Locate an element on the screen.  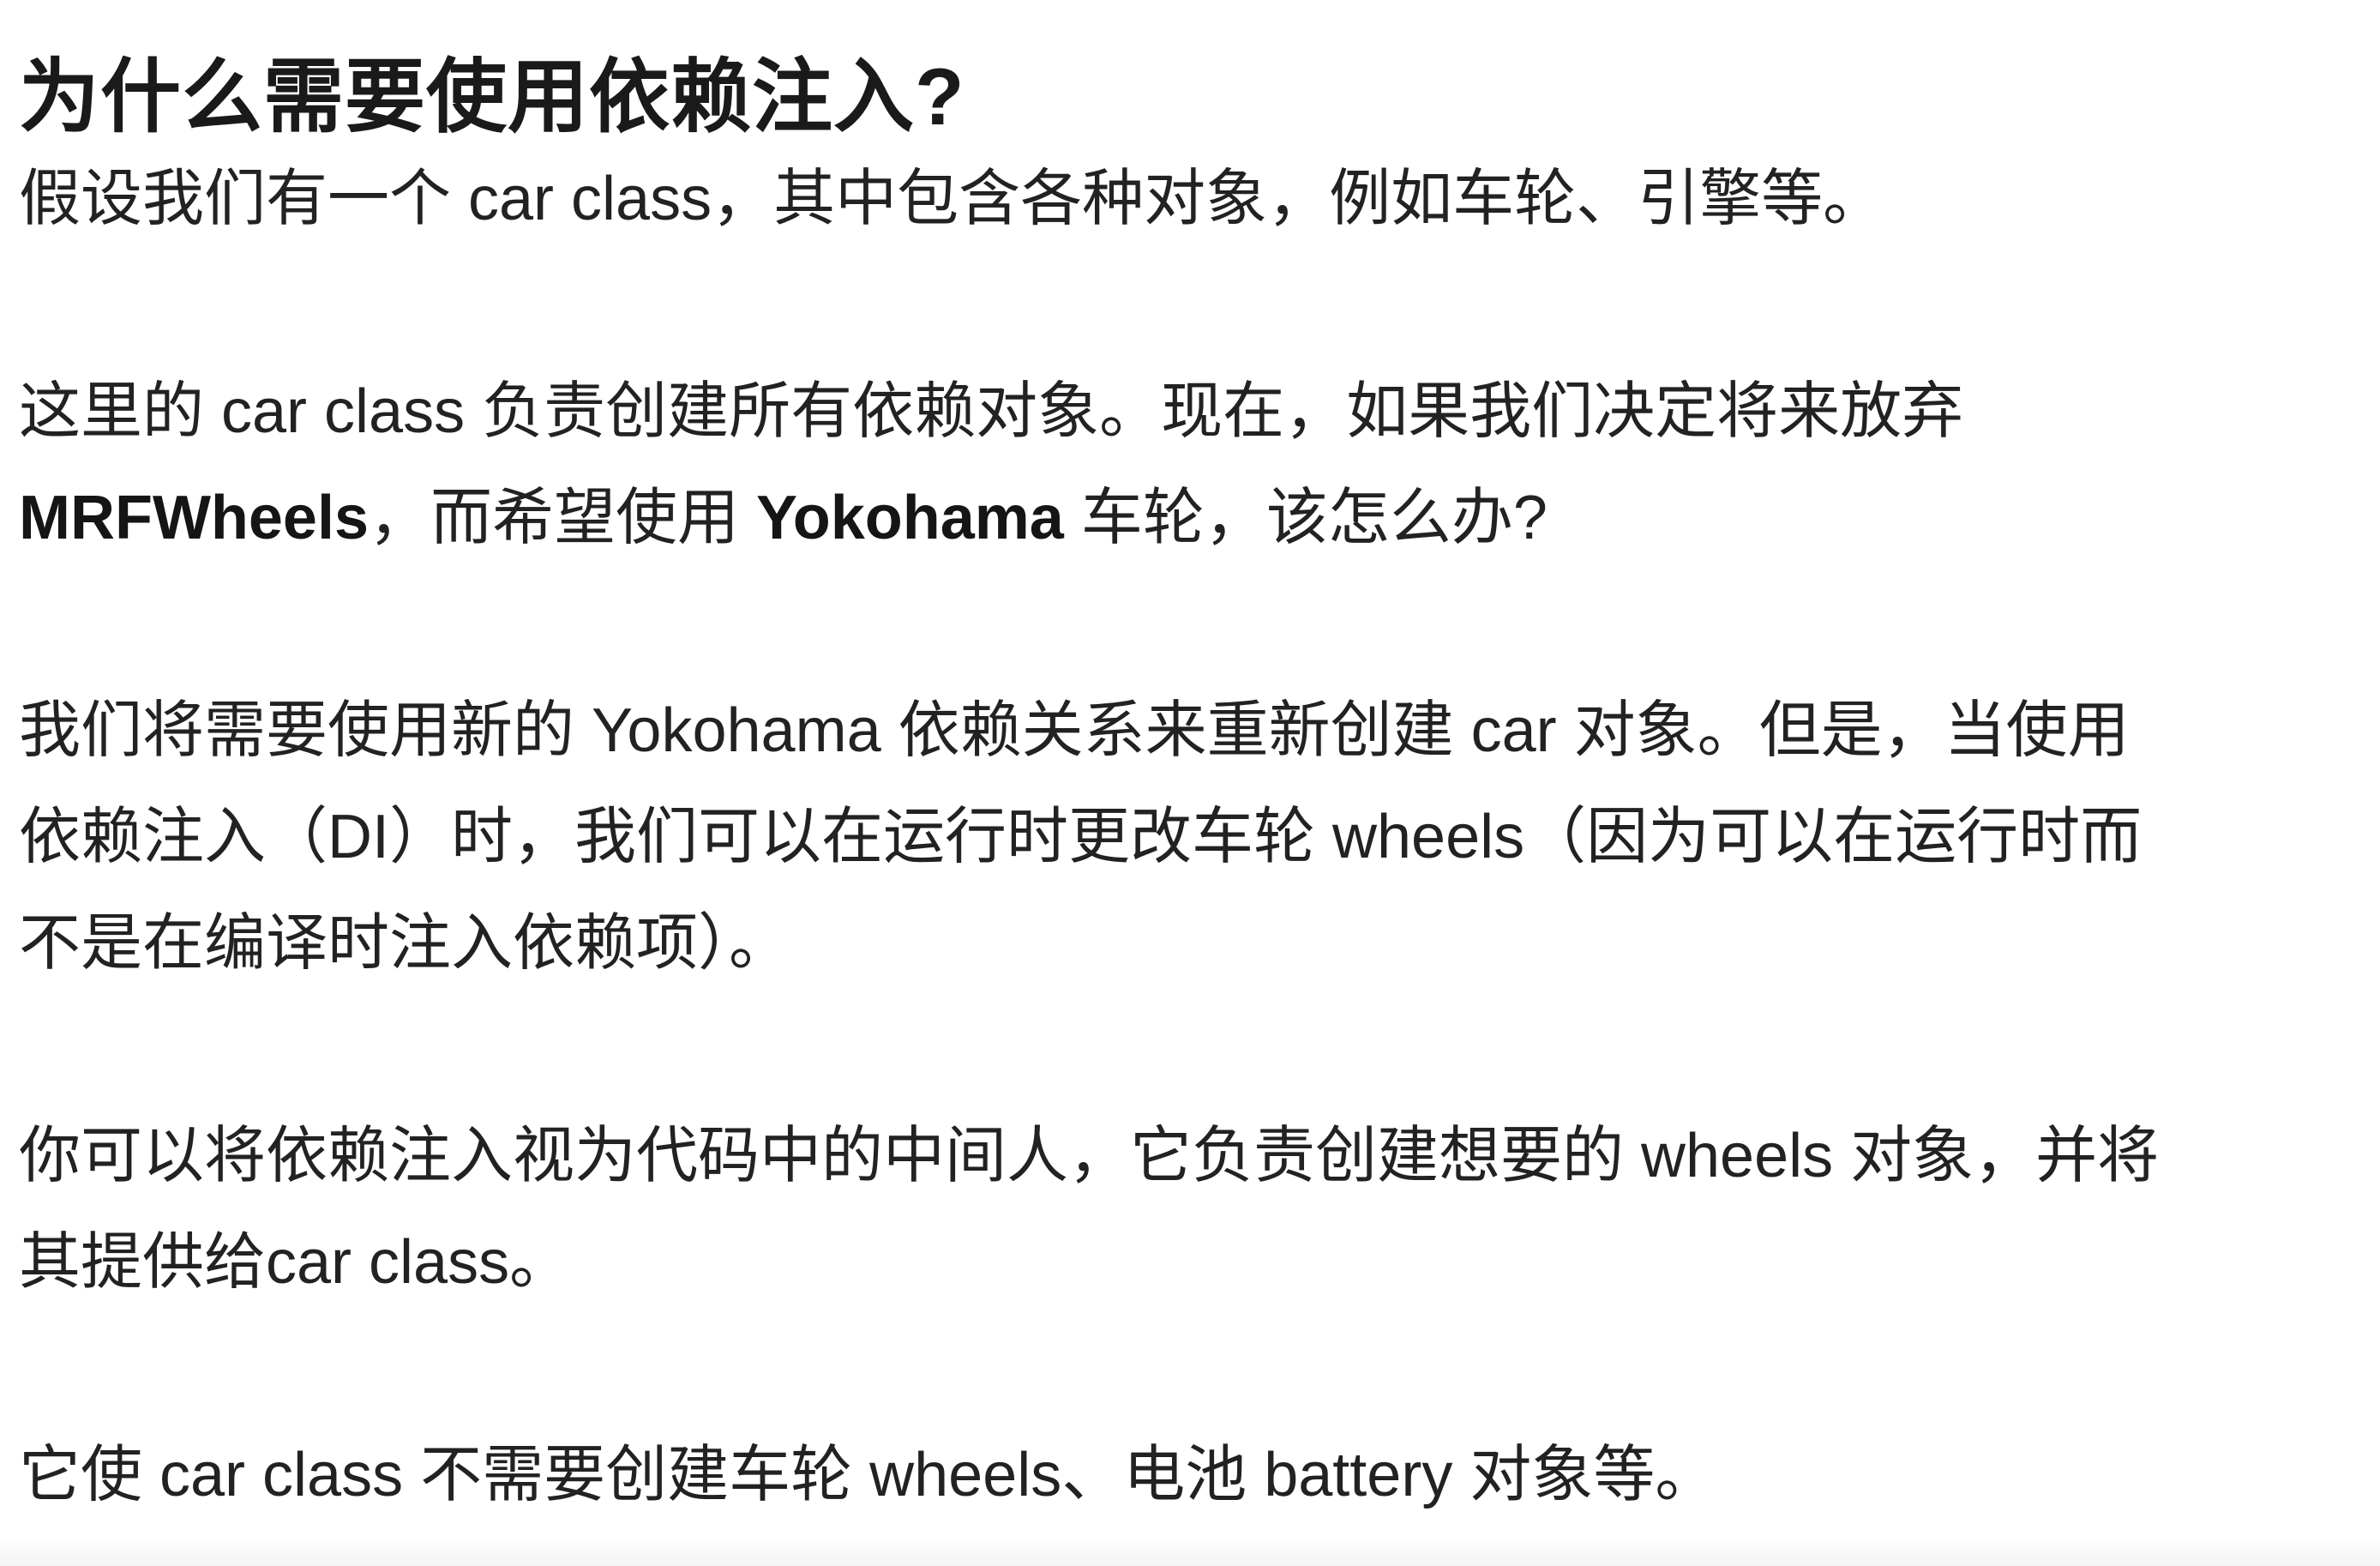
paragraph-1-line-1: 假设我们有一个 car class，其中包含各种对象，例如车轮、引擎等。 is located at coordinates (952, 199).